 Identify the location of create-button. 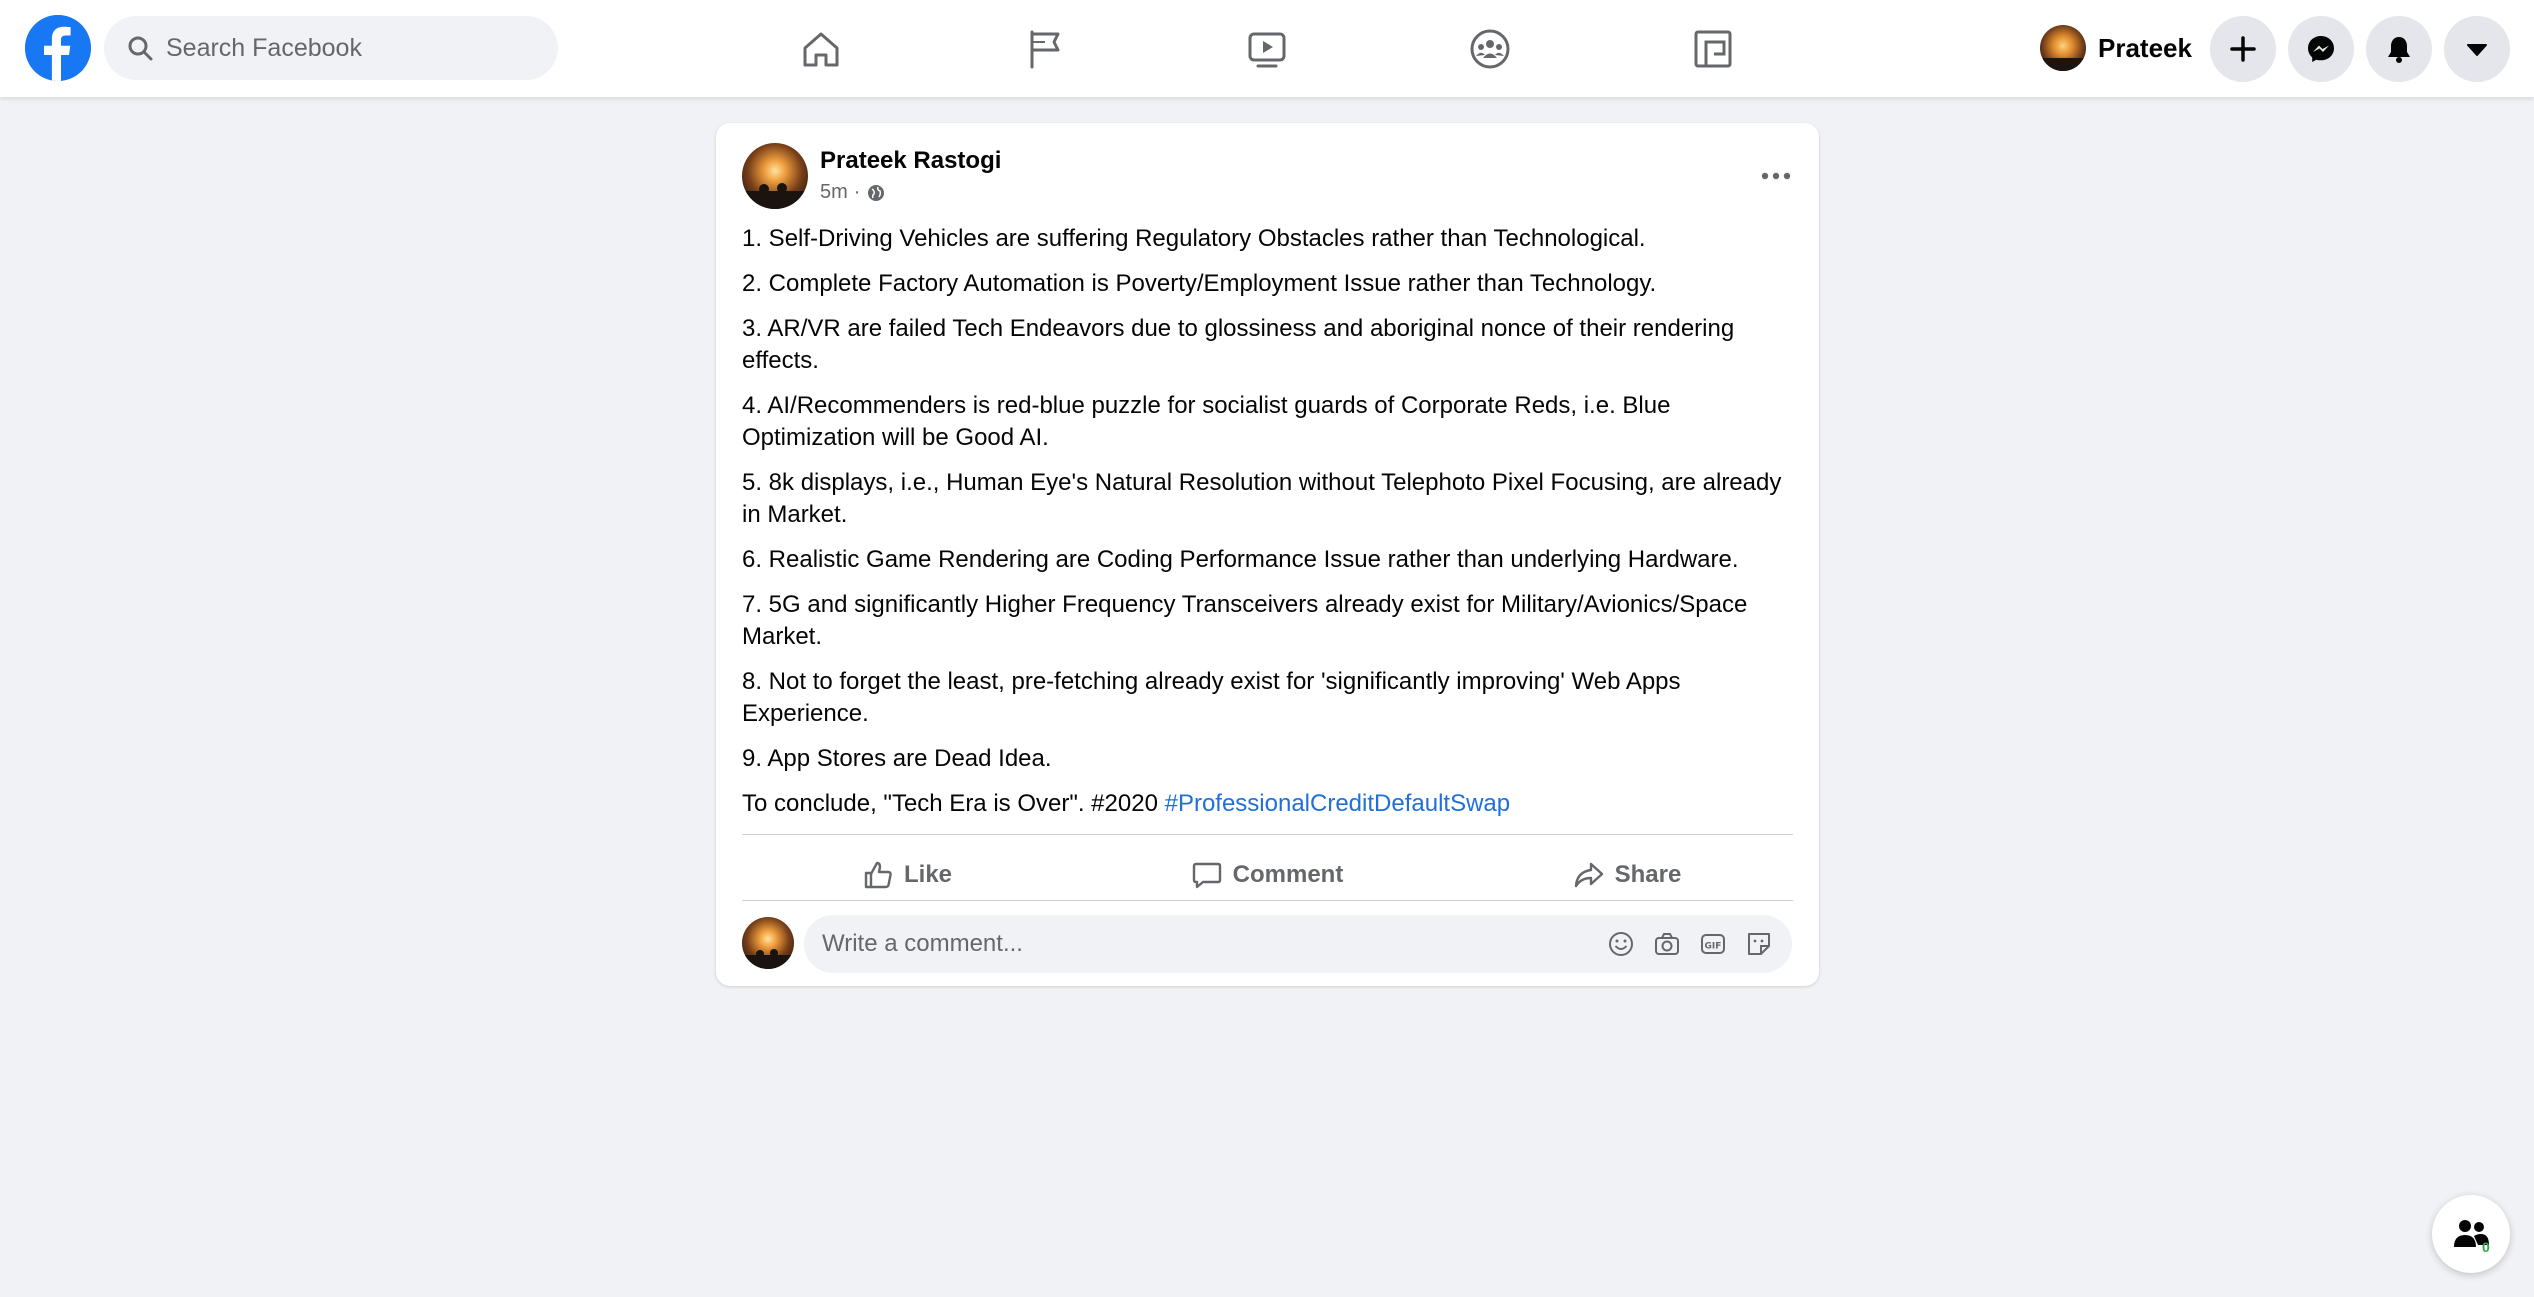
(2243, 49).